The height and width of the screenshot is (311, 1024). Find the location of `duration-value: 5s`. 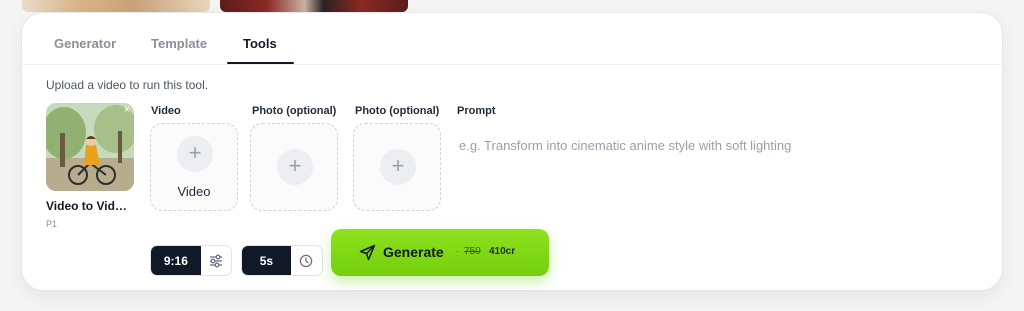

duration-value: 5s is located at coordinates (266, 260).